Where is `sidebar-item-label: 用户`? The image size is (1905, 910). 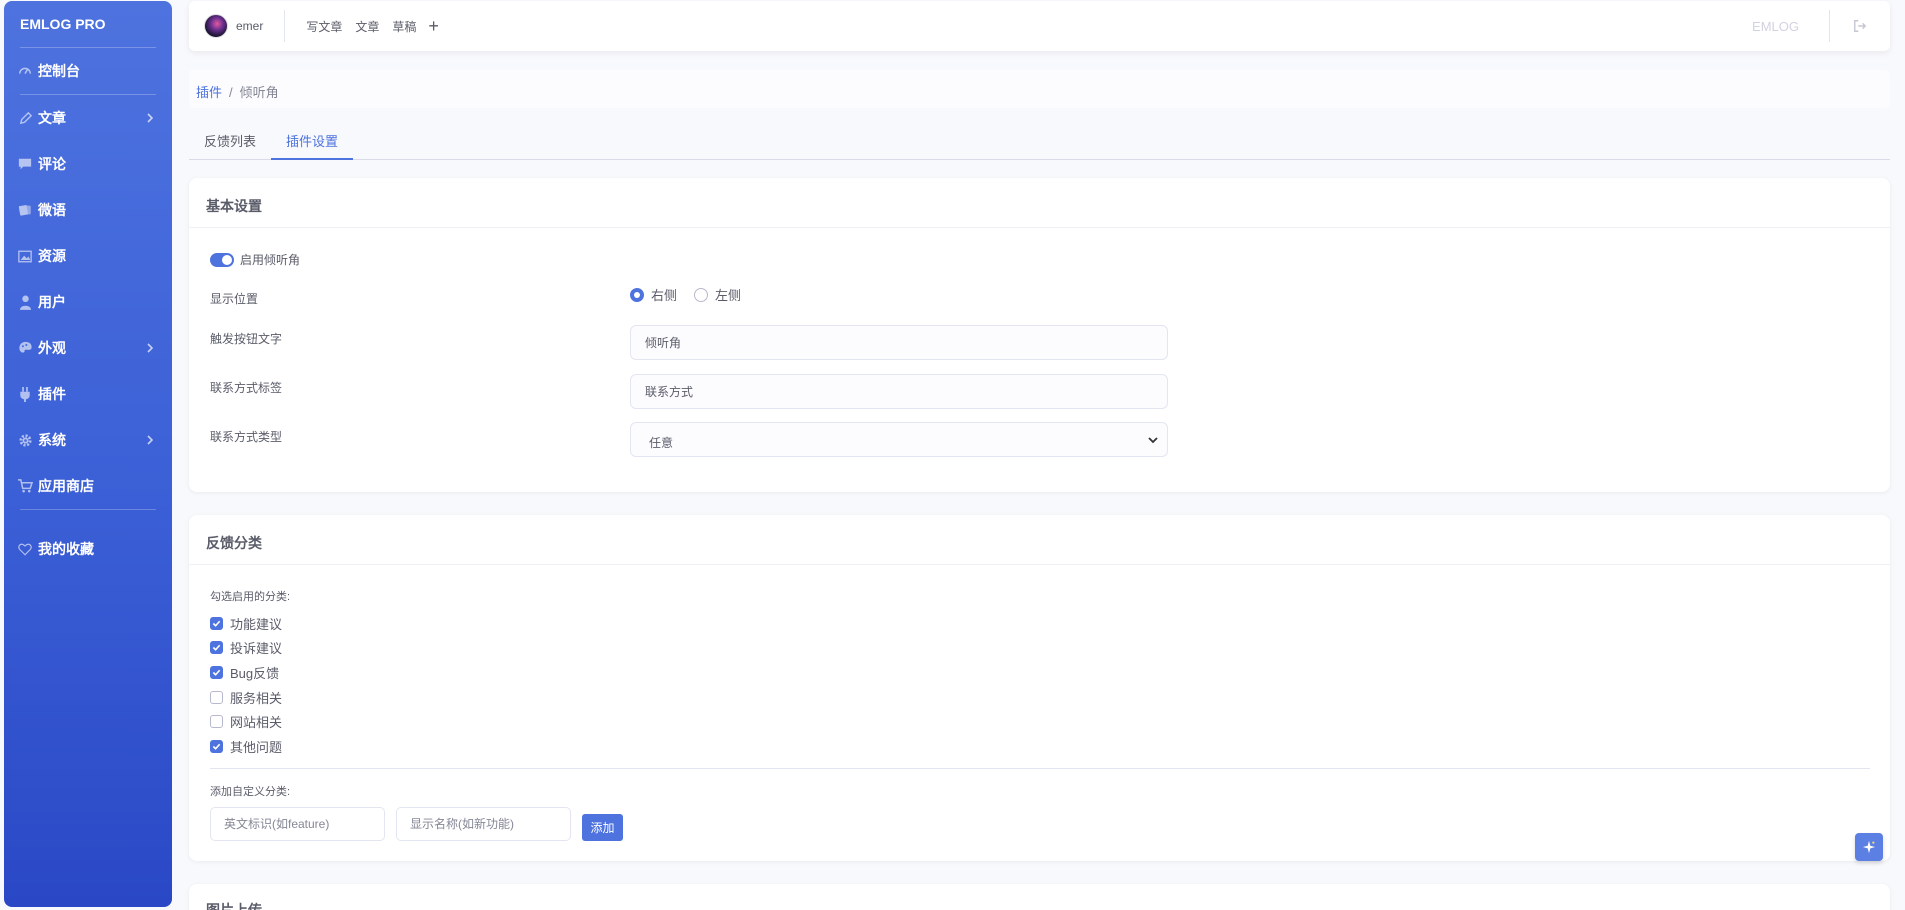 sidebar-item-label: 用户 is located at coordinates (52, 302).